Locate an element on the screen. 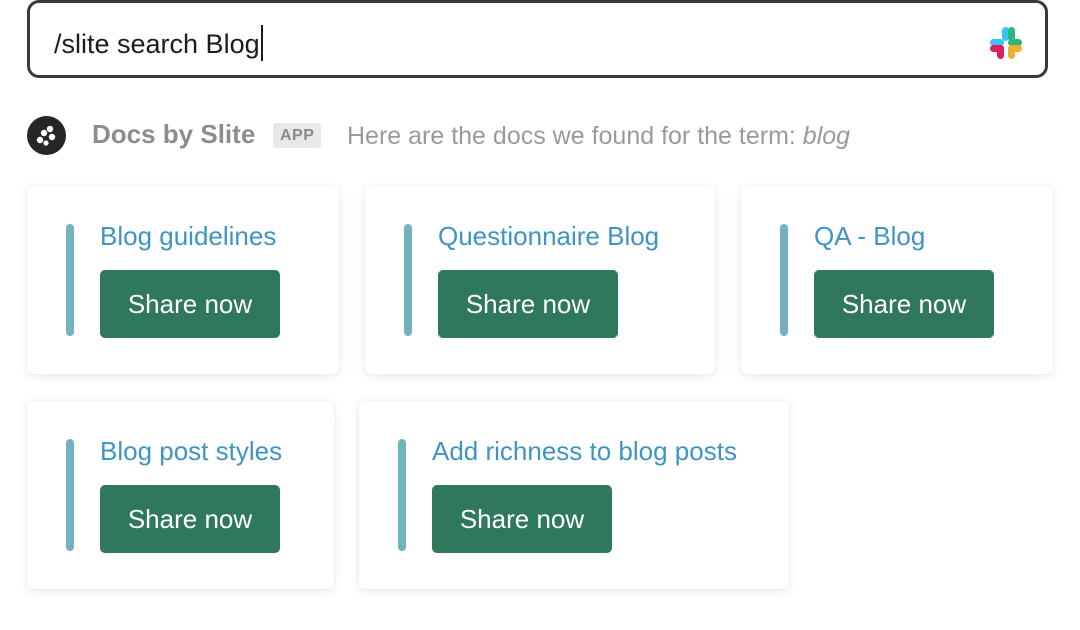  result-title-link: Add richness to blog posts is located at coordinates (584, 451).